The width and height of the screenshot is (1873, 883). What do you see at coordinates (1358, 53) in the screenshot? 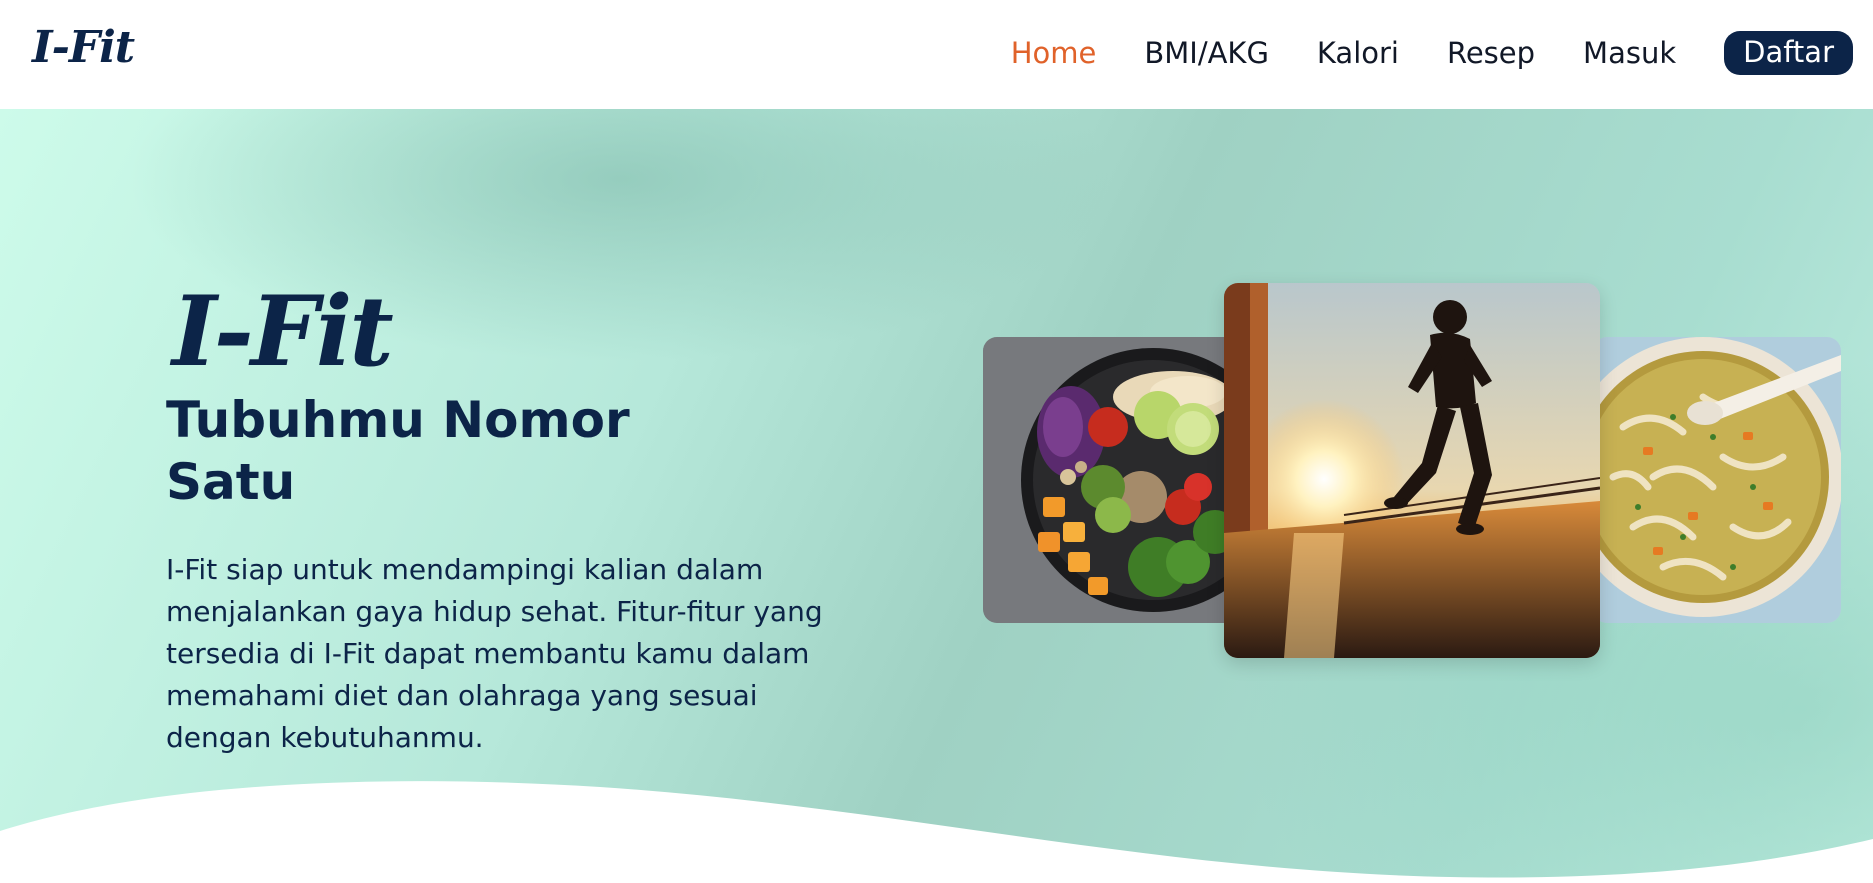
I see `nav-link-kalori: Kalori` at bounding box center [1358, 53].